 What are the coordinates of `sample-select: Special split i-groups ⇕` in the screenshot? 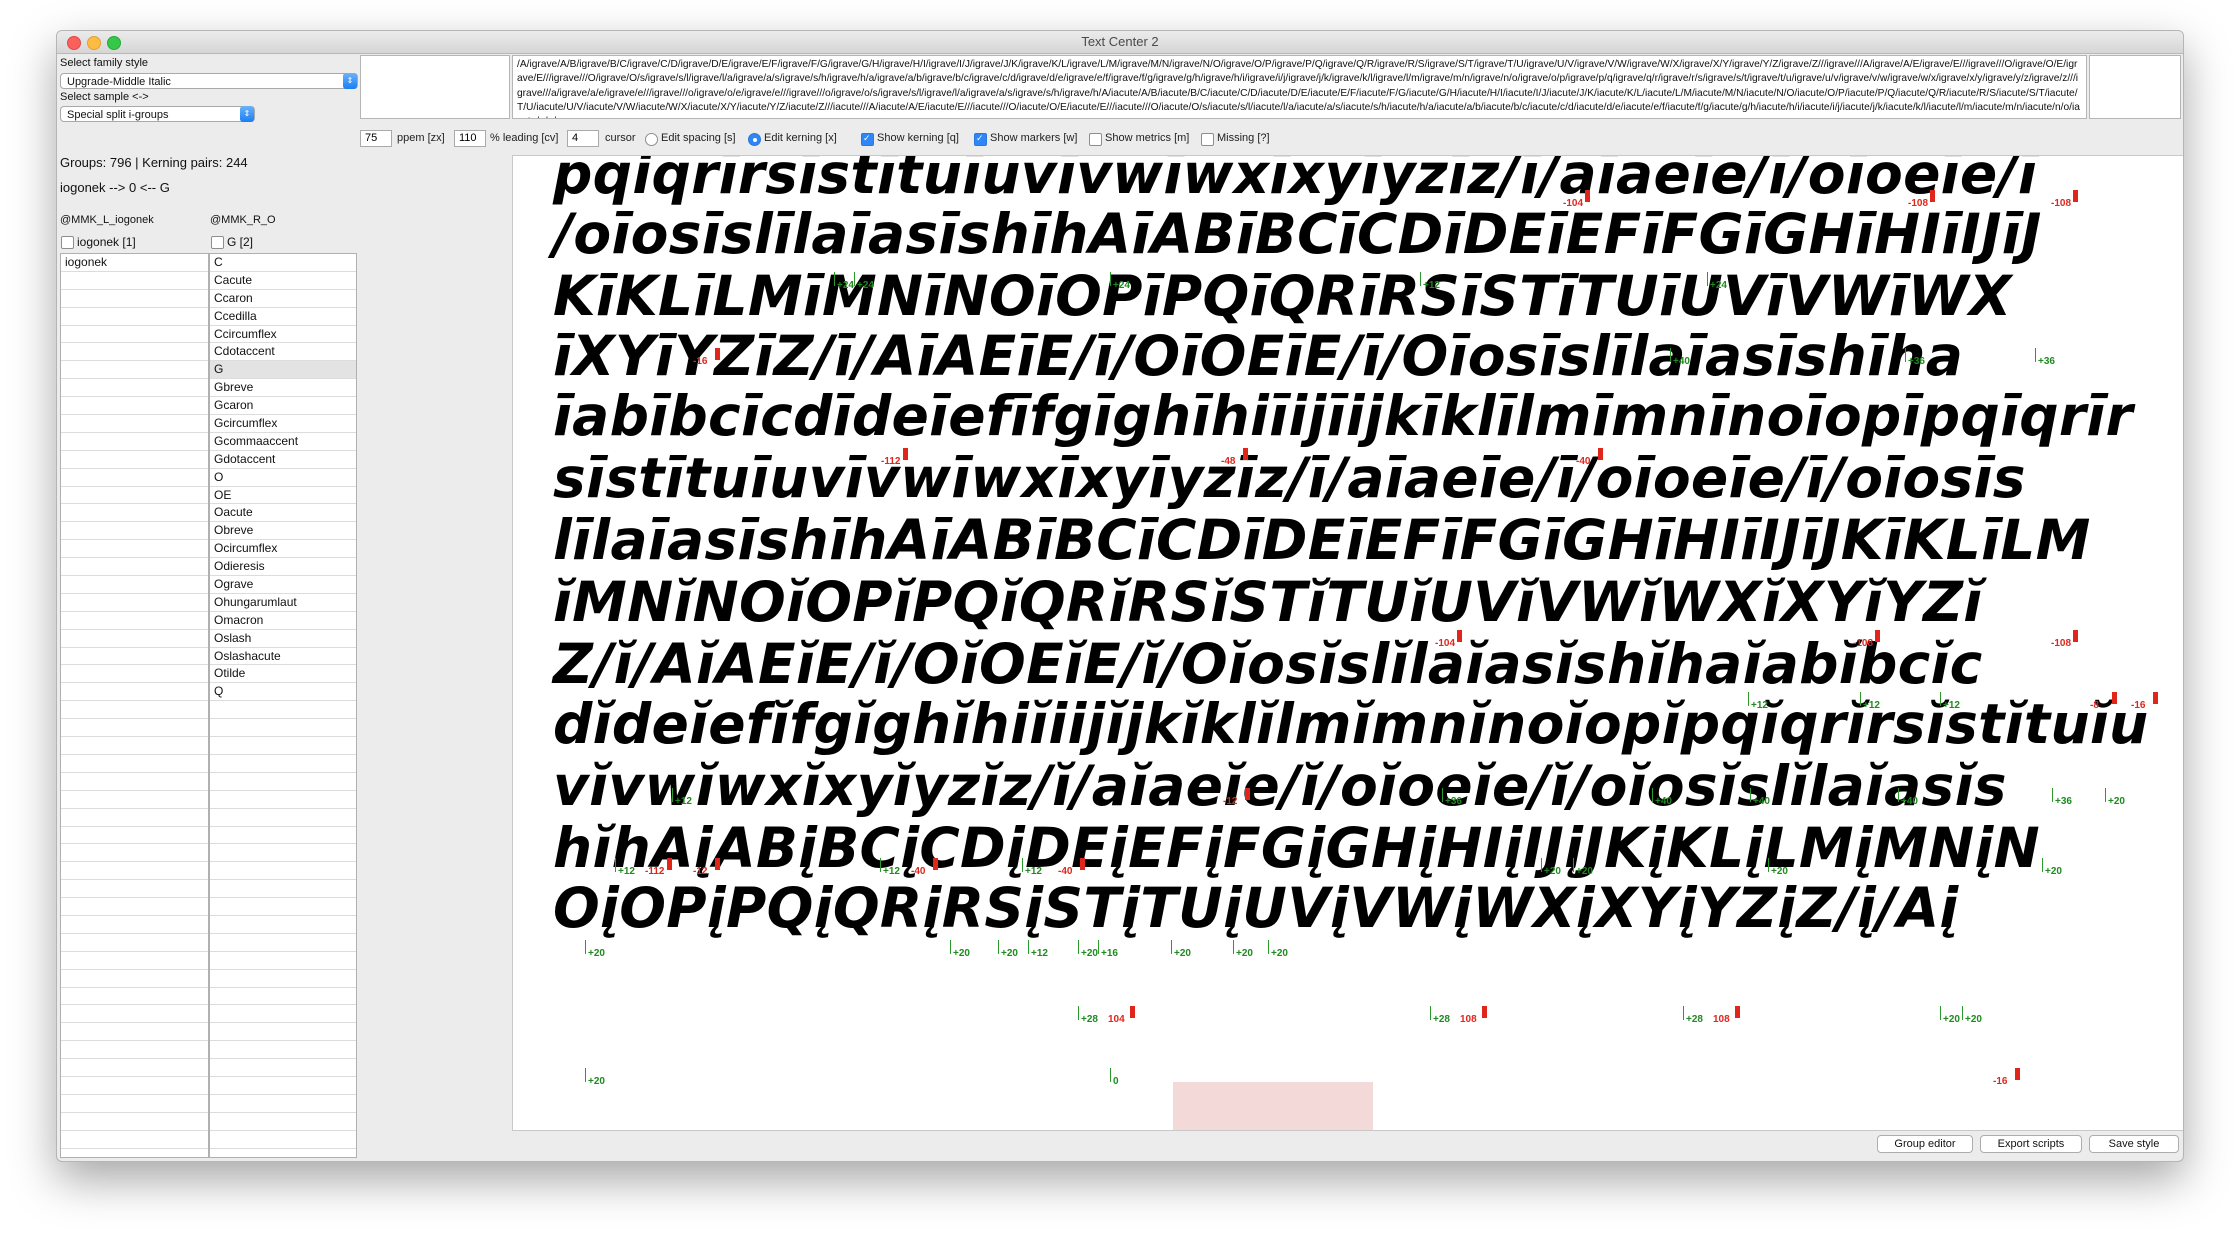 It's located at (157, 114).